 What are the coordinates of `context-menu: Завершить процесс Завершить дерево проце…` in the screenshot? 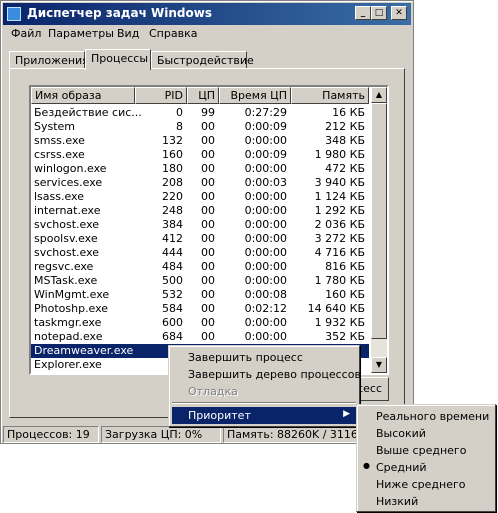 It's located at (264, 386).